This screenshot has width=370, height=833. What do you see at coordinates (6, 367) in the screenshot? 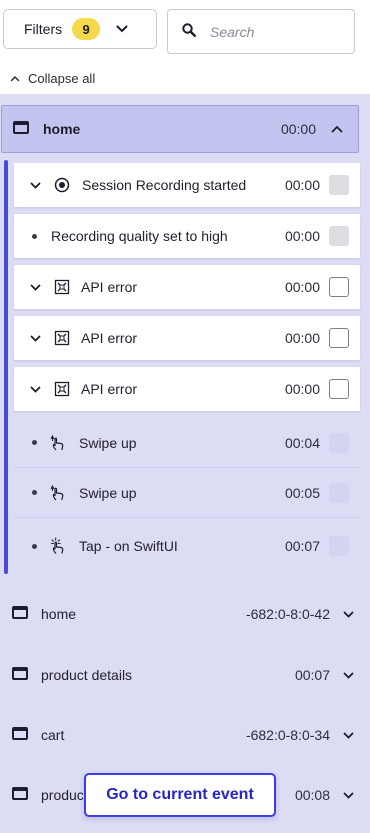
I see `active-group-indicator` at bounding box center [6, 367].